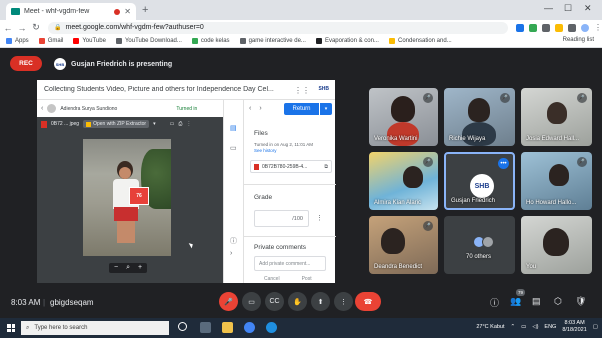 The width and height of the screenshot is (602, 338). Describe the element at coordinates (403, 117) in the screenshot. I see `participant-tile: 🎤 Veronika Wartini` at that location.